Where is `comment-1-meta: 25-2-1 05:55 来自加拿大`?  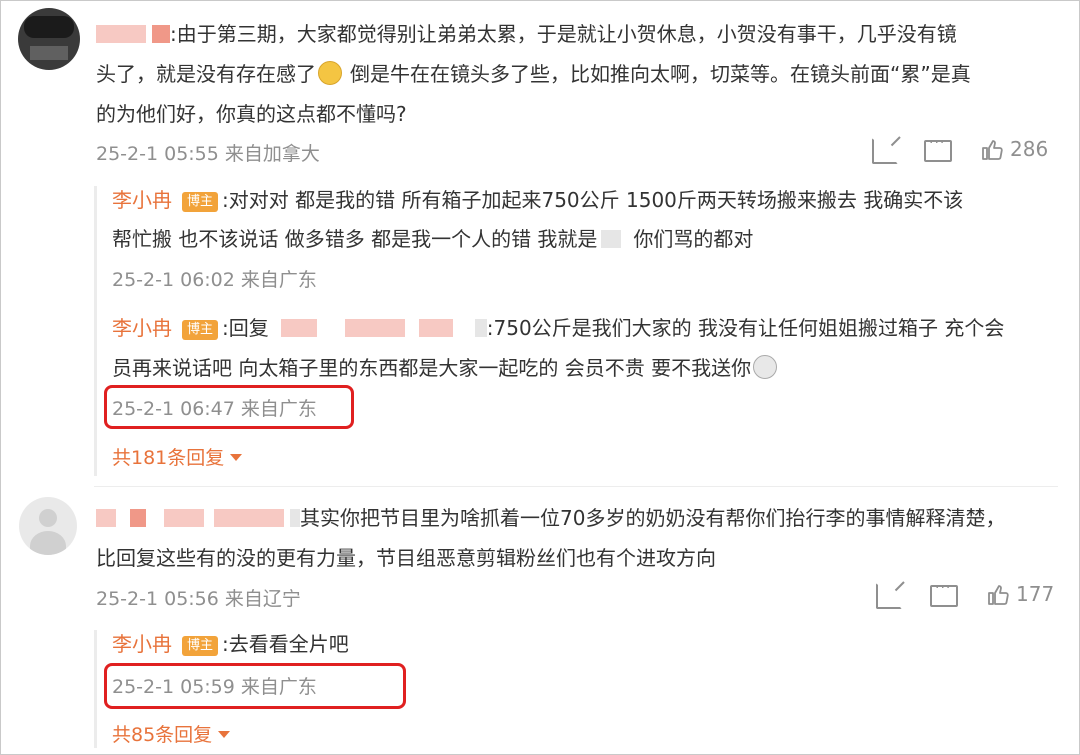 comment-1-meta: 25-2-1 05:55 来自加拿大 is located at coordinates (208, 154).